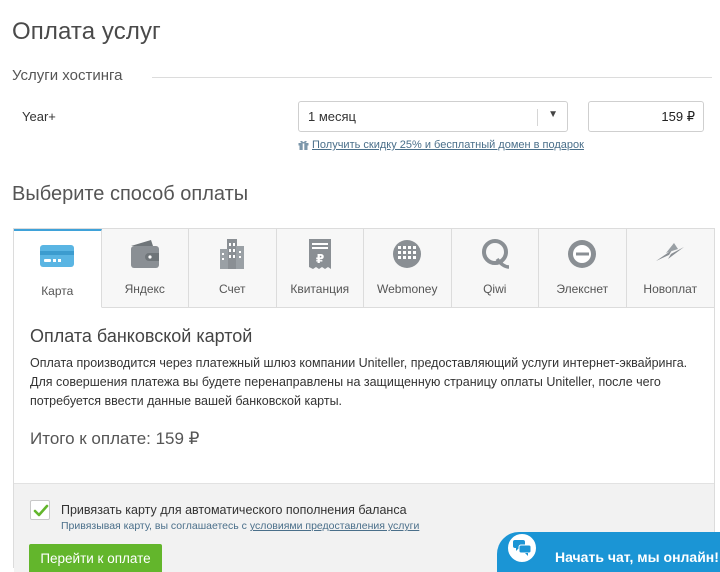 This screenshot has width=720, height=572. Describe the element at coordinates (155, 526) in the screenshot. I see `bind-note-prefix: Привязывая карту, вы соглашаетесь с` at that location.